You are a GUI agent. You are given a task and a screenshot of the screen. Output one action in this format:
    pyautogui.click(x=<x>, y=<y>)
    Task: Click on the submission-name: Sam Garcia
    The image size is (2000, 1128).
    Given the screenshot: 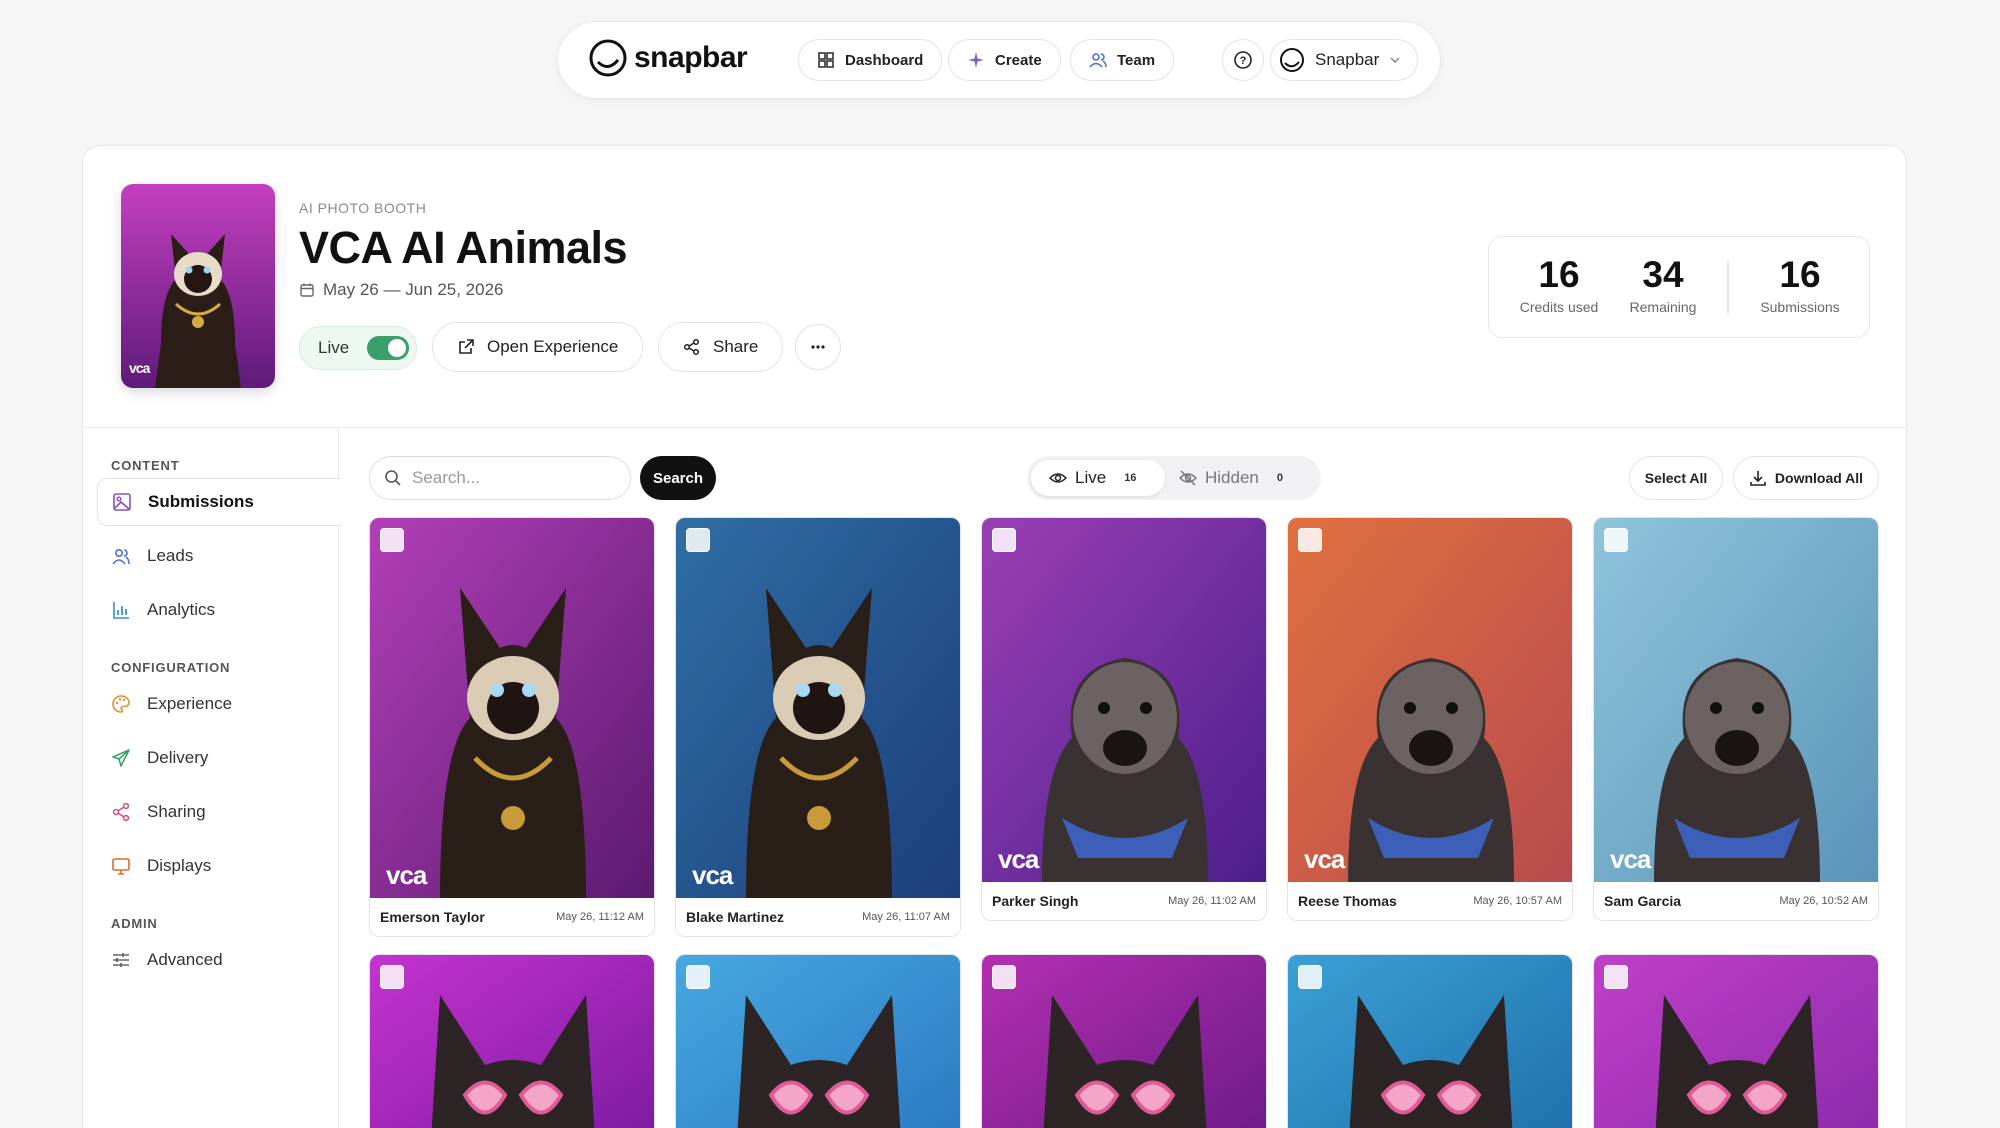 What is the action you would take?
    pyautogui.click(x=1643, y=901)
    